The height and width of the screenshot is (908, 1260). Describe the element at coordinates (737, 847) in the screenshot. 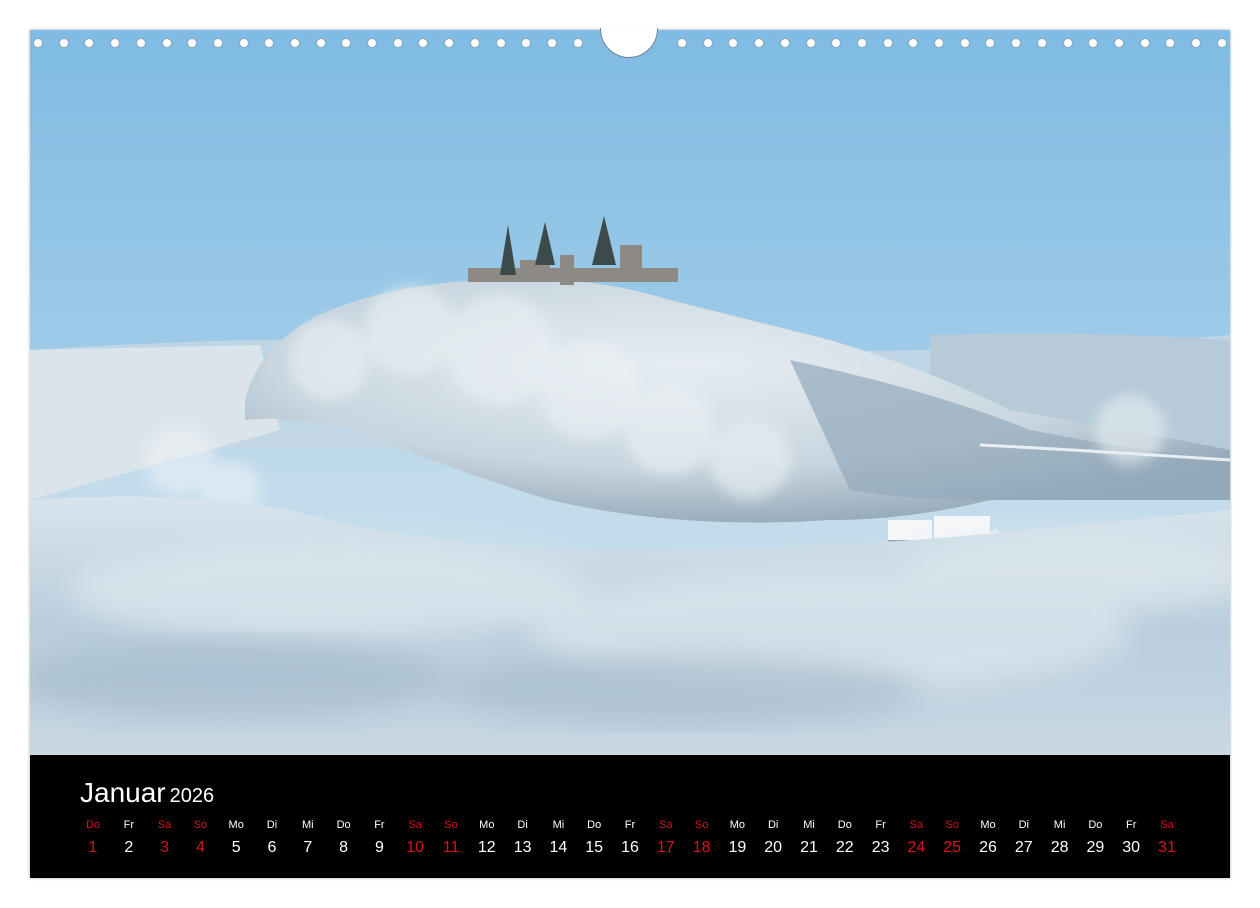

I see `day-number: 19` at that location.